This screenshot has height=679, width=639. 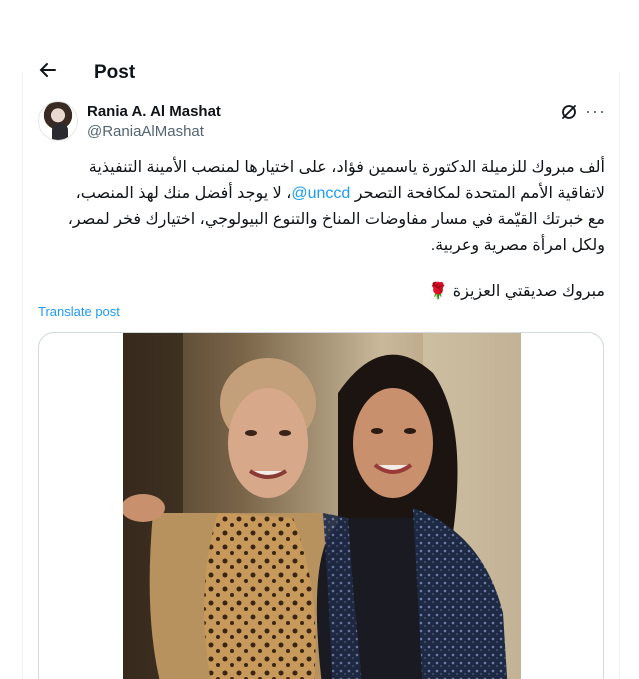 What do you see at coordinates (569, 112) in the screenshot?
I see `grok-icon` at bounding box center [569, 112].